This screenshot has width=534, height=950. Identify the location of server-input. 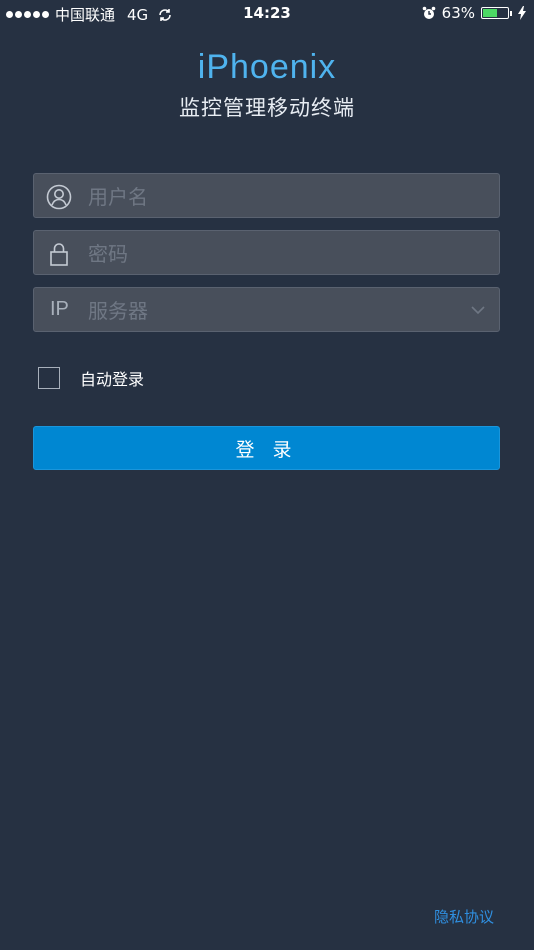
(278, 310).